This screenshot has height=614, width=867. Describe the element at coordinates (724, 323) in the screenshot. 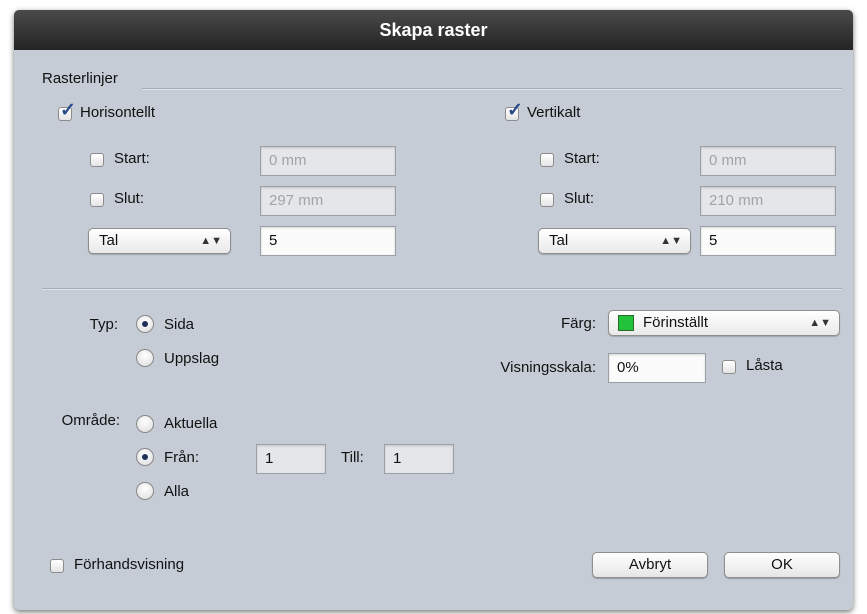

I see `color-select: Förinställt ▲▼` at that location.